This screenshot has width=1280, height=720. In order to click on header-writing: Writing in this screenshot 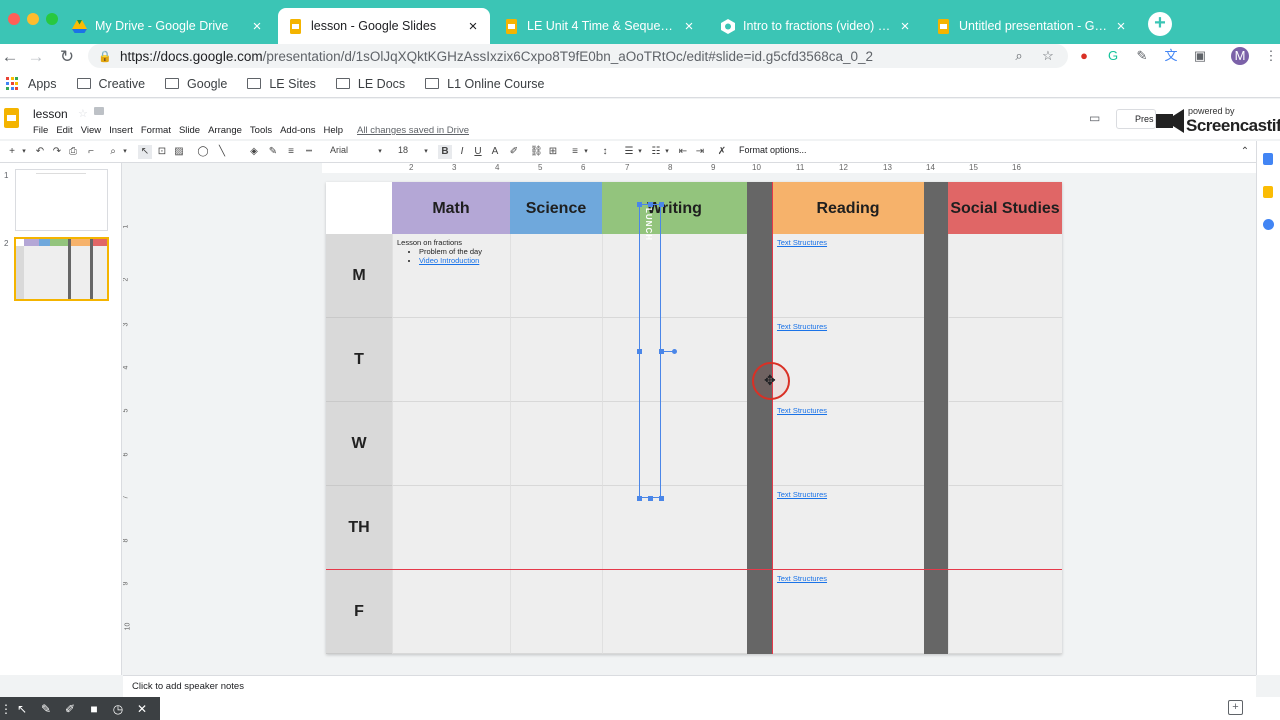, I will do `click(674, 208)`.